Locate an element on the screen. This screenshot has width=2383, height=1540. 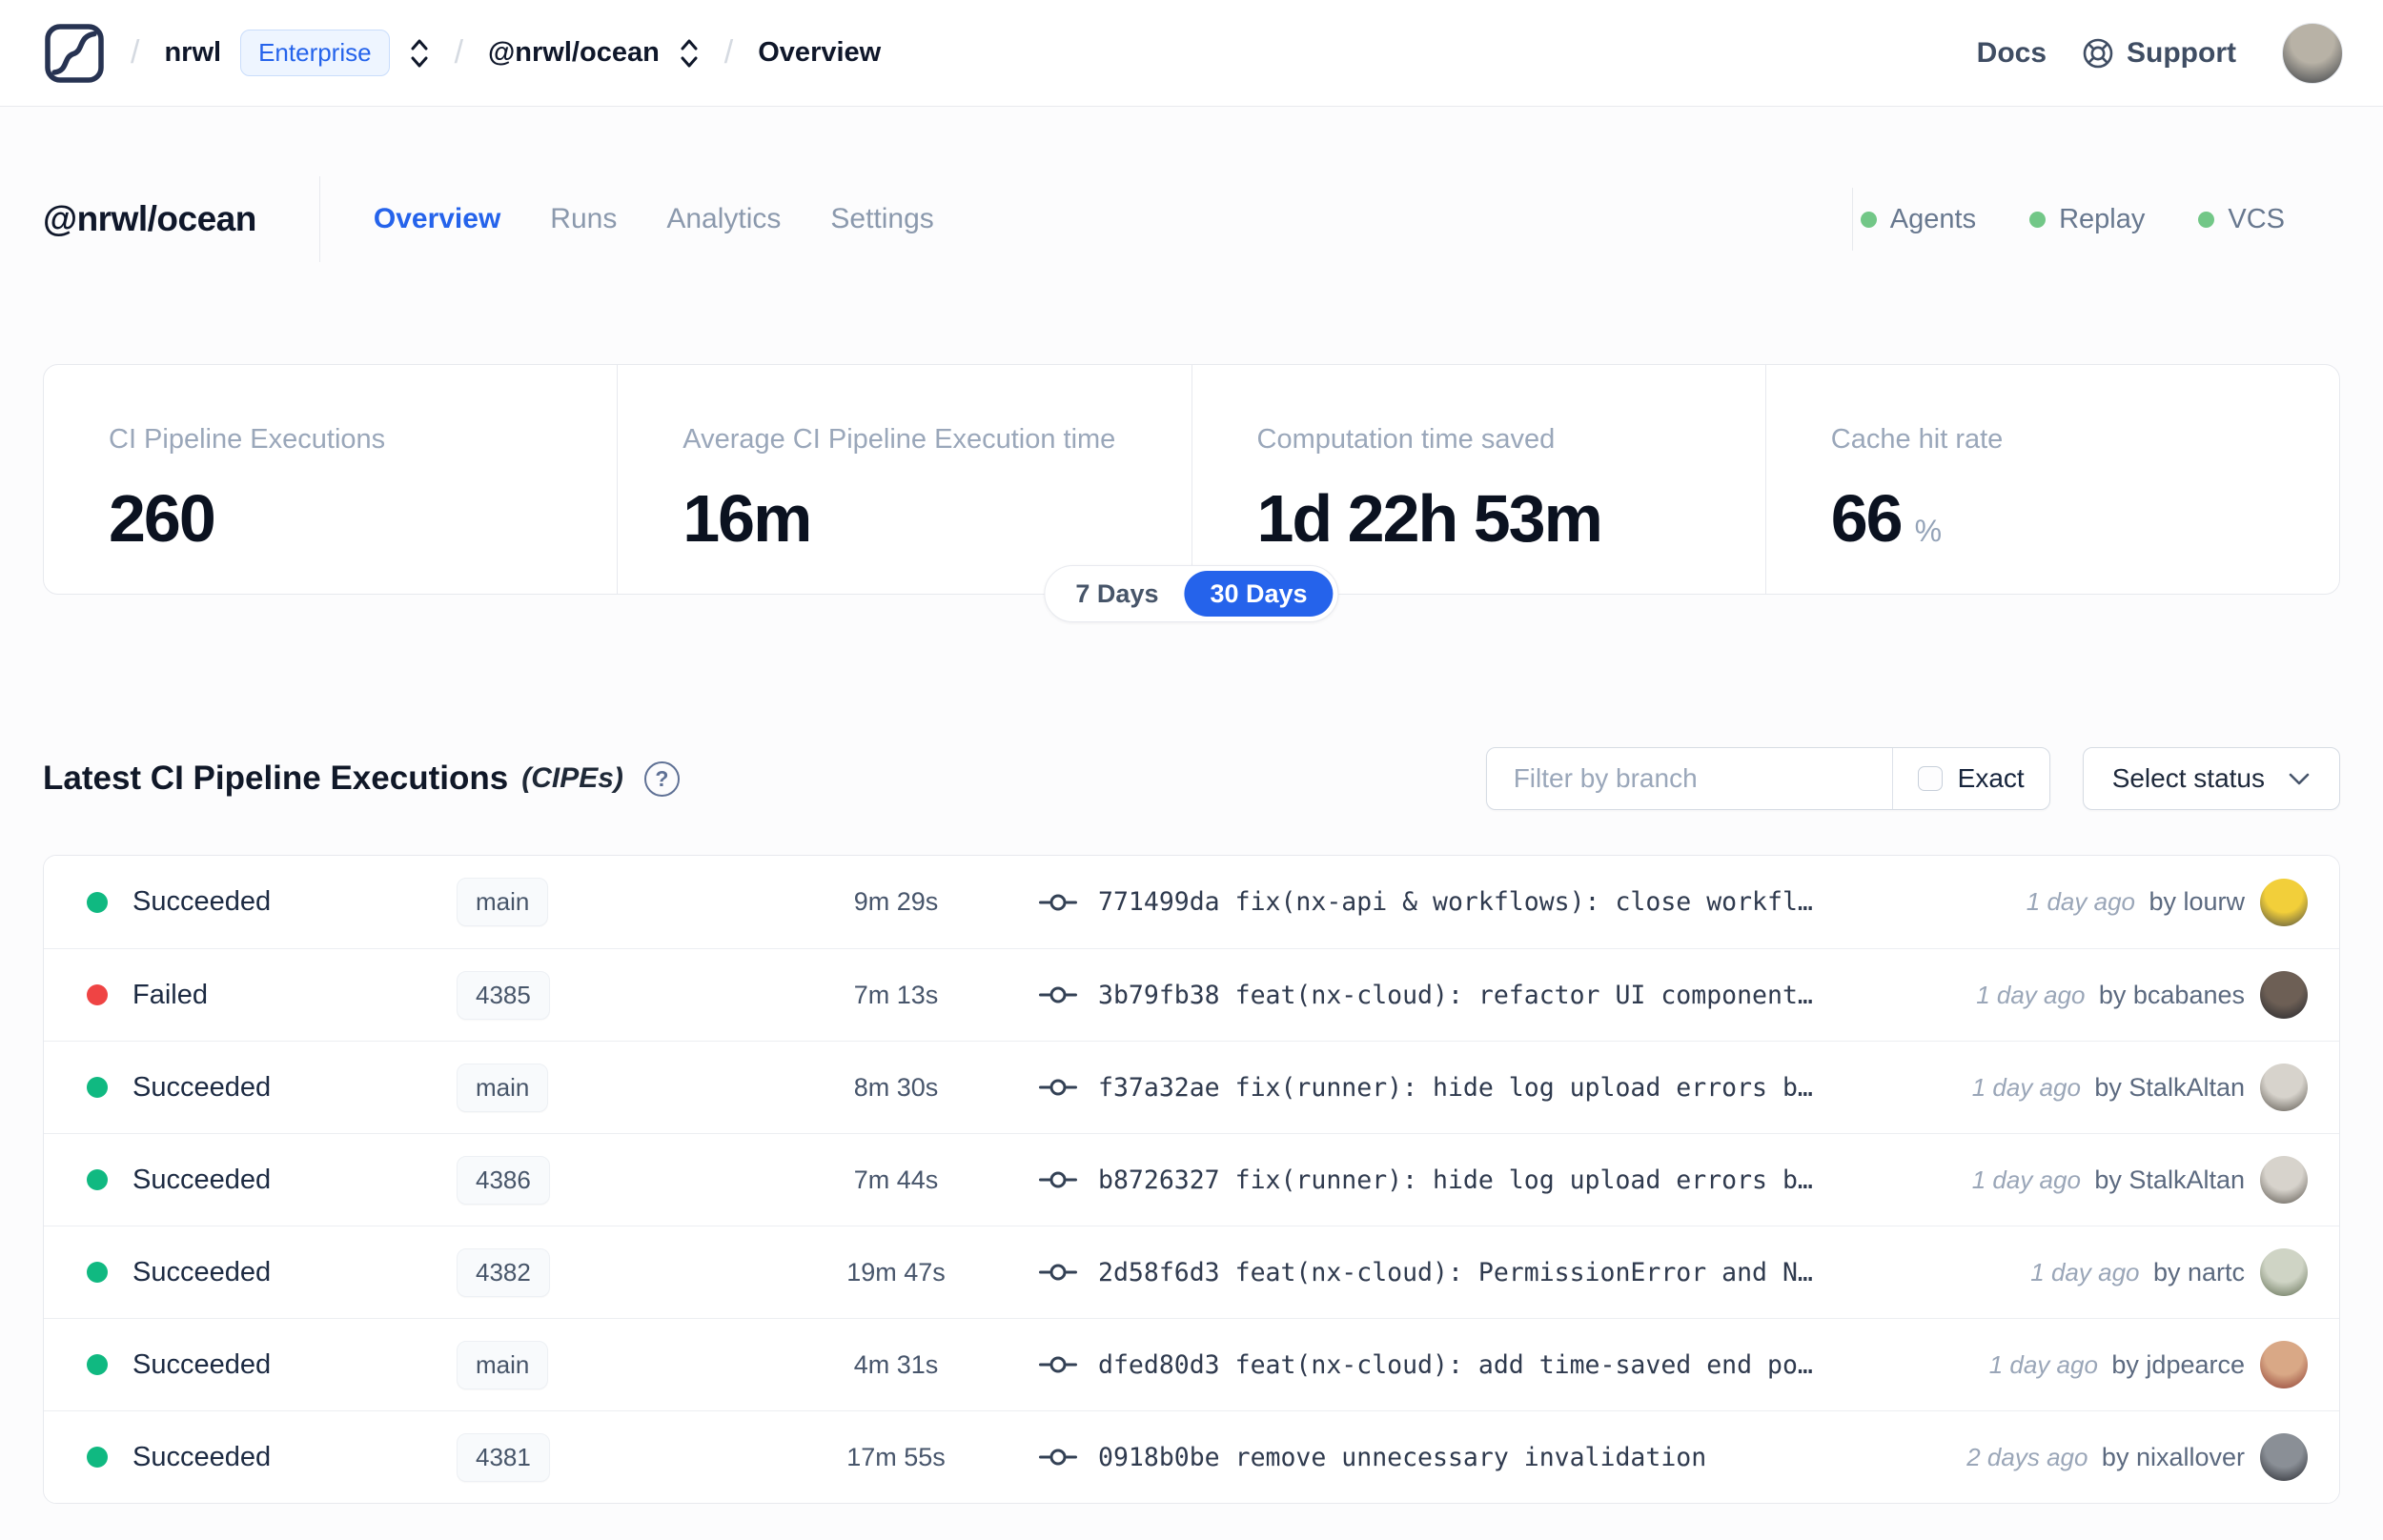
range-7-days-button: 7 Days is located at coordinates (1116, 594).